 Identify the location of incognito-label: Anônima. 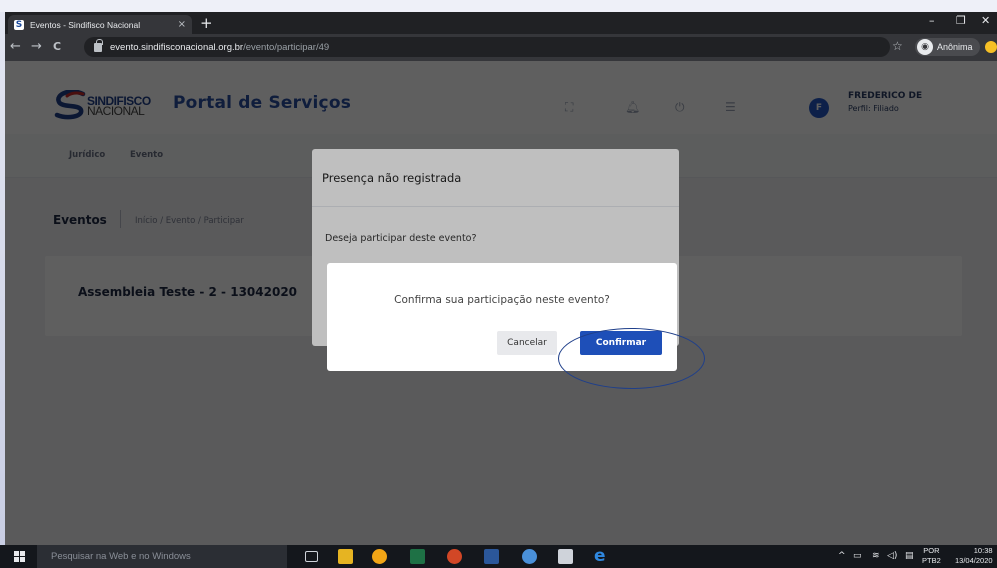
(955, 47).